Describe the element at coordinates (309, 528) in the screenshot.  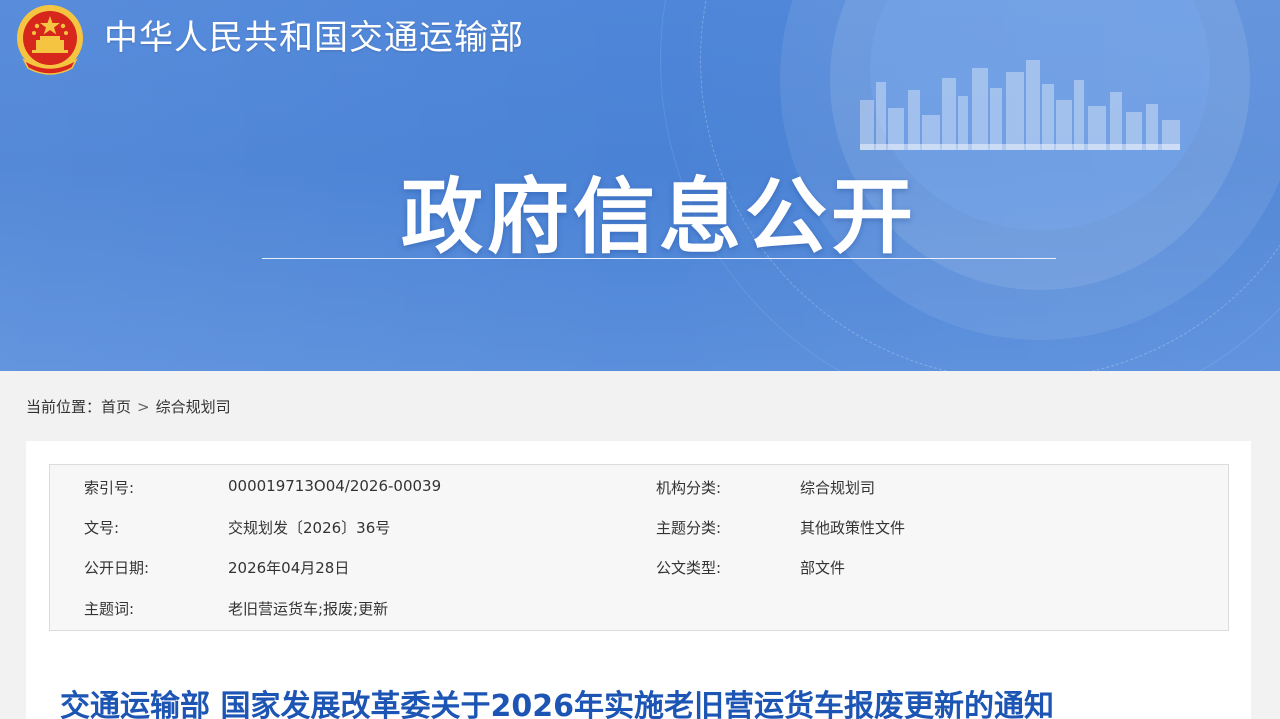
I see `document-number-value: 交规划发〔2026〕36号` at that location.